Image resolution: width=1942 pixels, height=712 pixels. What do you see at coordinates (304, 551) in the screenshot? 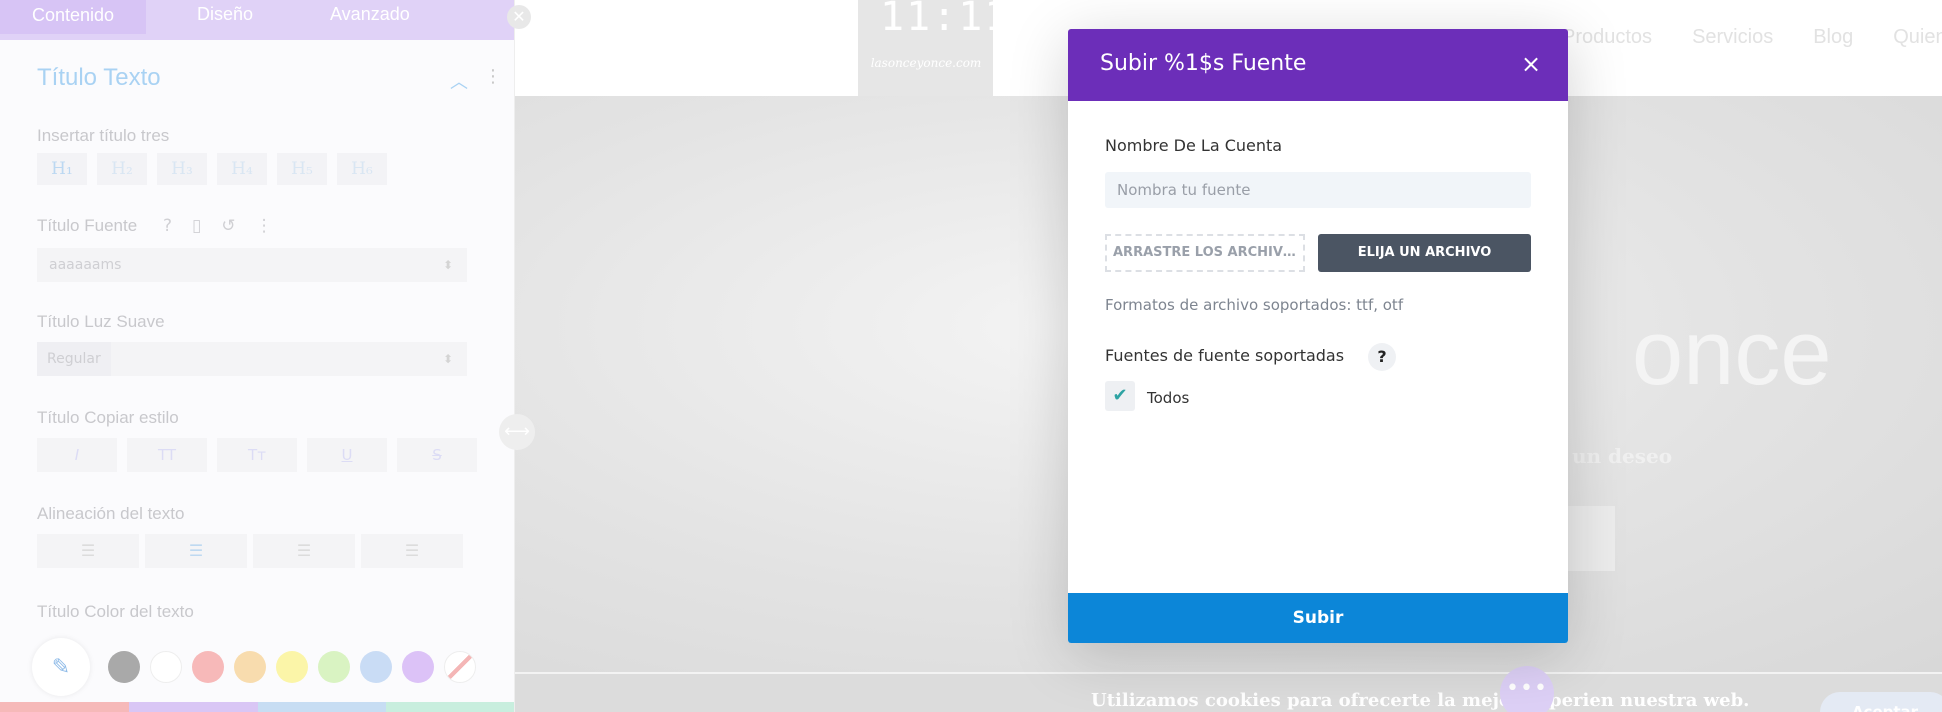
I see `align-right-icon: ☰` at bounding box center [304, 551].